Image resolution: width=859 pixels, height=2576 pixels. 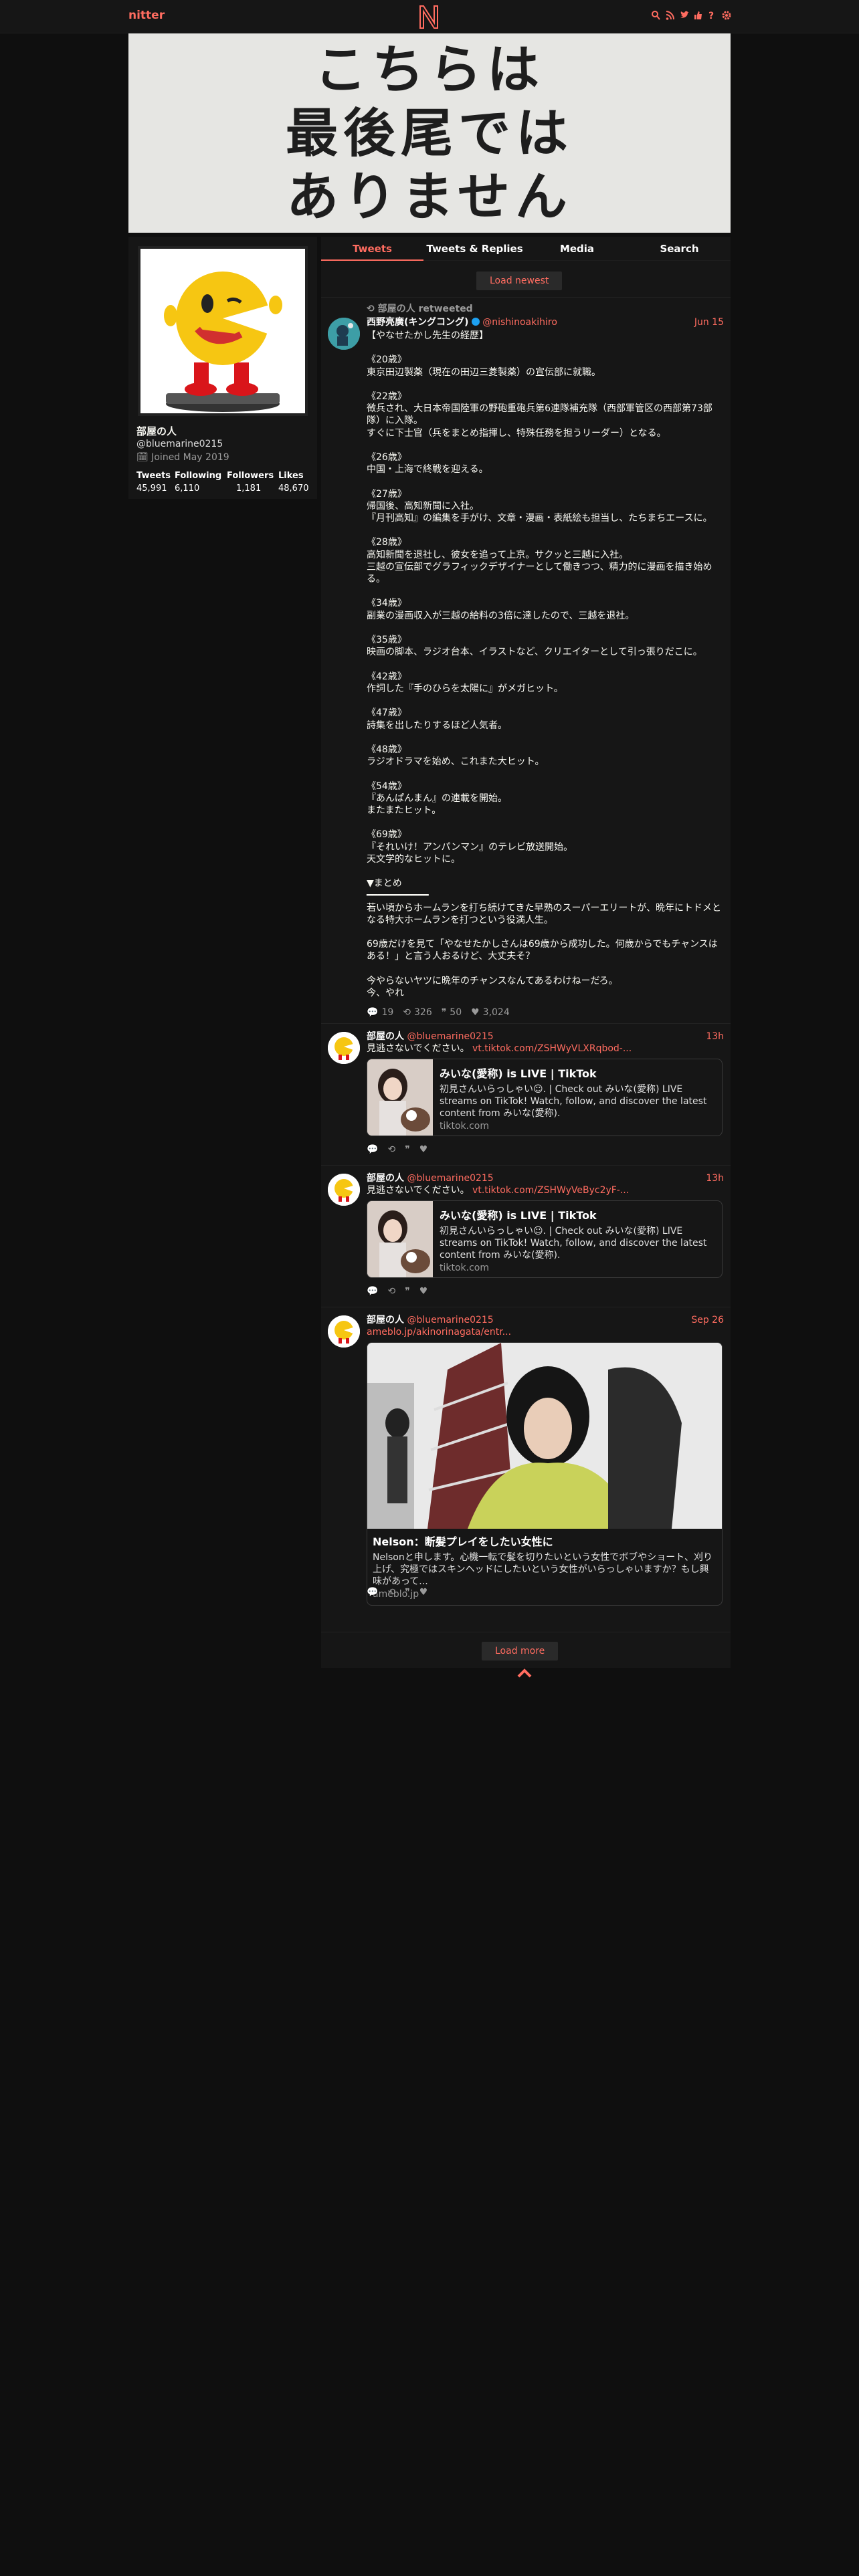 I want to click on banner-sign-text: こちらは 最後尾では ありません, so click(x=429, y=133).